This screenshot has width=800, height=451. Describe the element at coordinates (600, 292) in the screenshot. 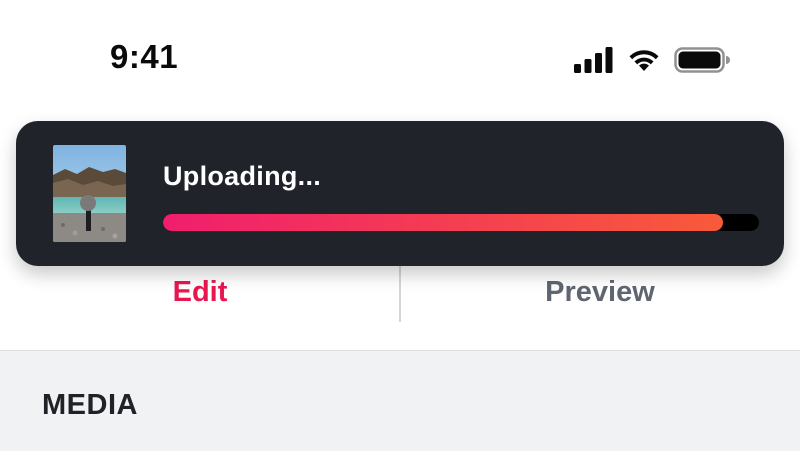

I see `tab-preview: Preview` at that location.